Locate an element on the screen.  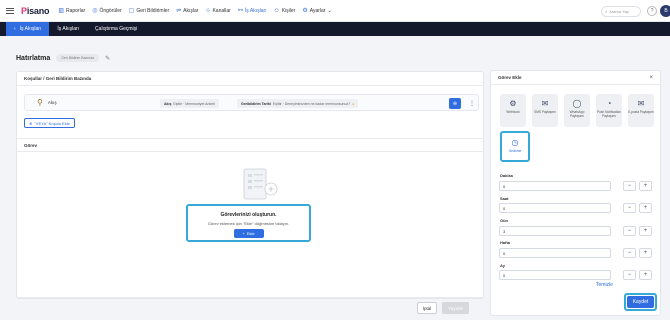
flow-icon: ⇌ is located at coordinates (179, 11).